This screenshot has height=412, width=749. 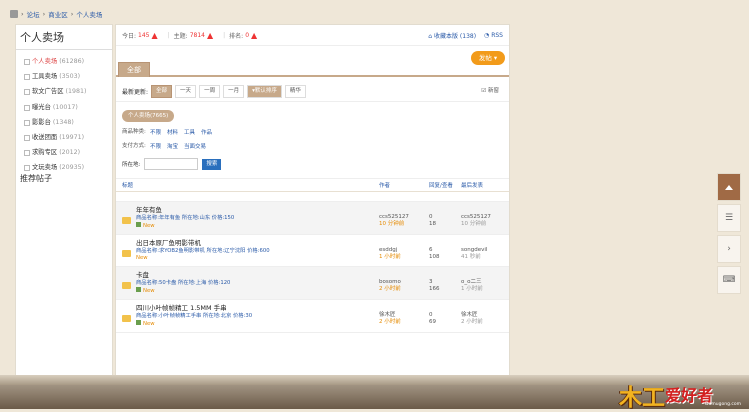 What do you see at coordinates (203, 251) in the screenshot?
I see `thread-meta: 商品名称:求YOB2鱼明影带机 所在地:辽宁沈阳 价格:600` at bounding box center [203, 251].